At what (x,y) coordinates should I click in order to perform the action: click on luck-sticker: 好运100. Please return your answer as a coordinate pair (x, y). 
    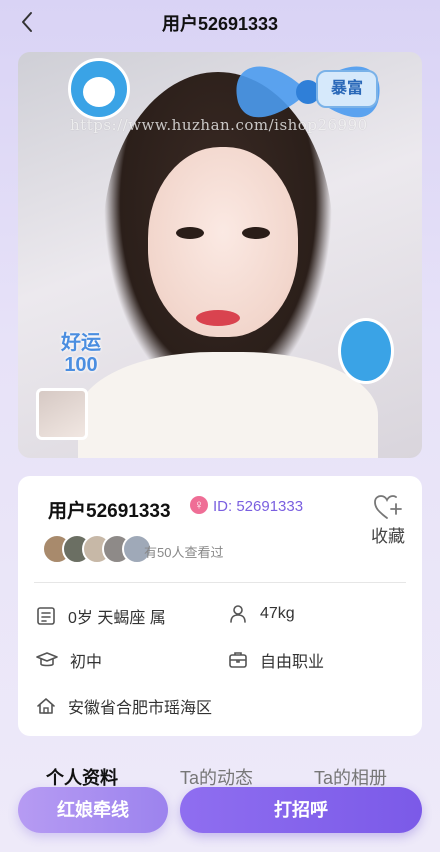
    Looking at the image, I should click on (81, 354).